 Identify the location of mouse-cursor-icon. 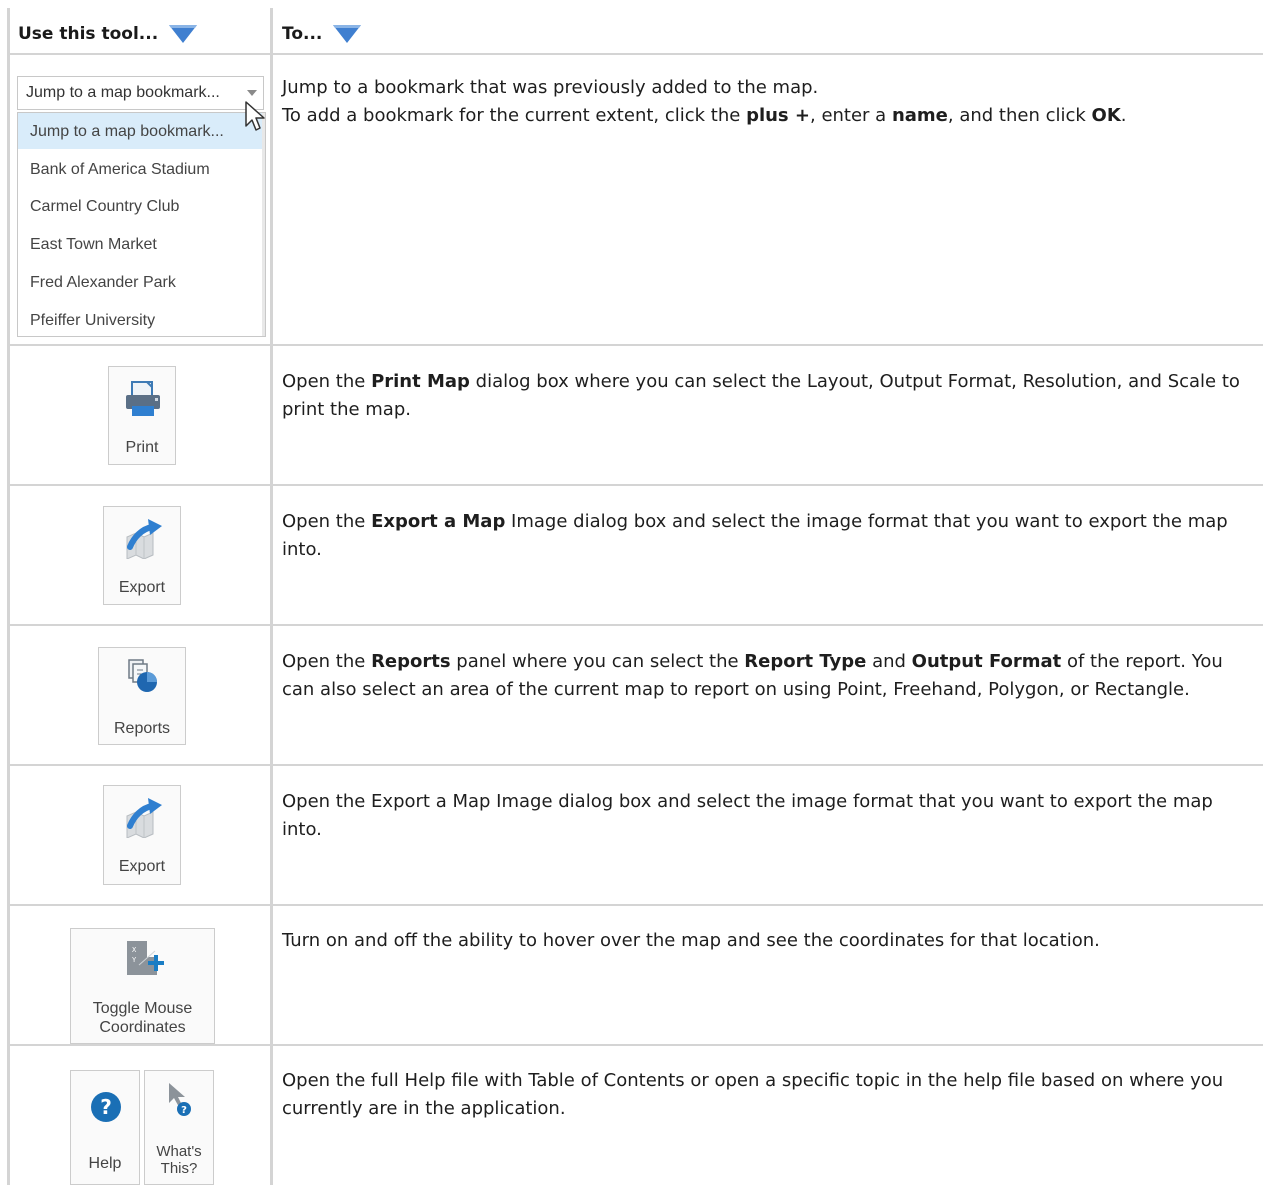
(255, 116).